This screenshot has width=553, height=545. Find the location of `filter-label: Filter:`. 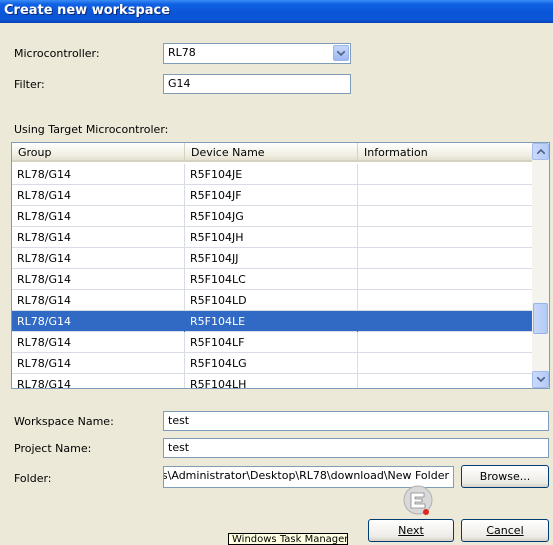

filter-label: Filter: is located at coordinates (29, 84).